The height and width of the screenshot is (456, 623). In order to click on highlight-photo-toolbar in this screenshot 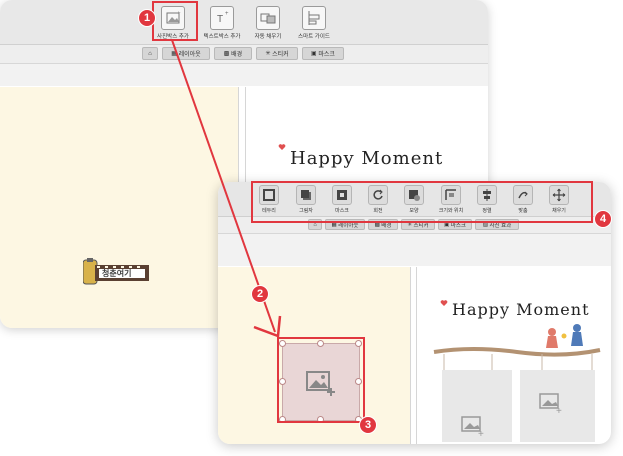, I will do `click(422, 202)`.